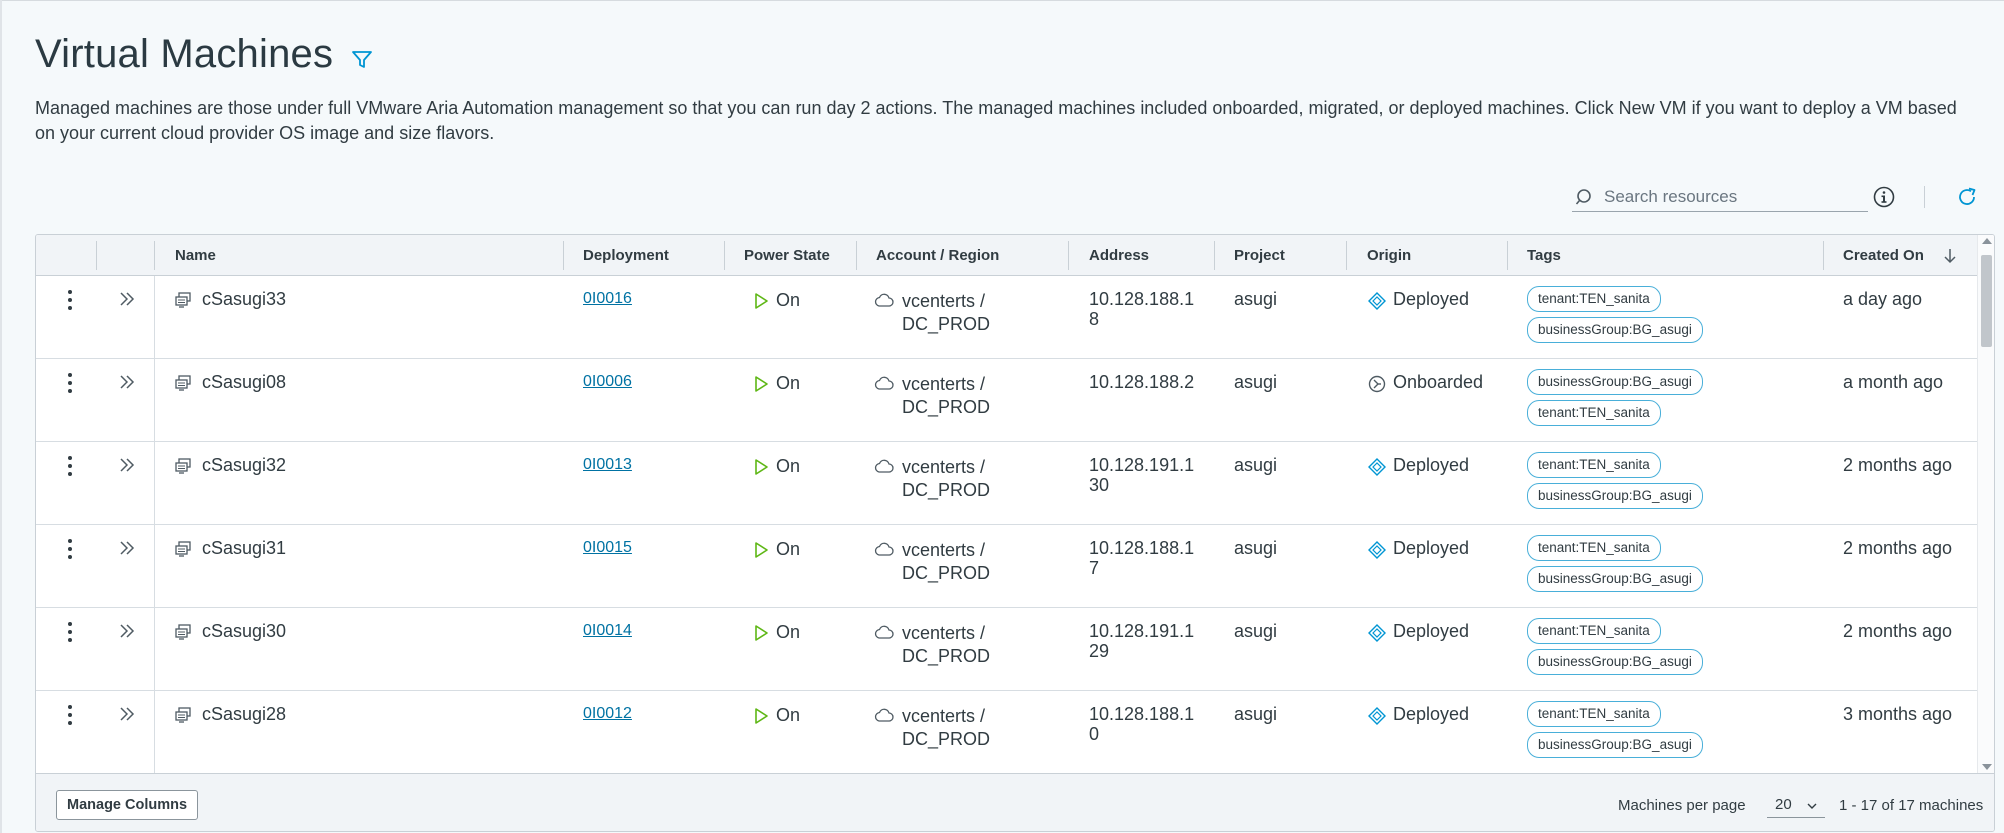 The image size is (2004, 833). What do you see at coordinates (1119, 255) in the screenshot?
I see `column-header-address: Address` at bounding box center [1119, 255].